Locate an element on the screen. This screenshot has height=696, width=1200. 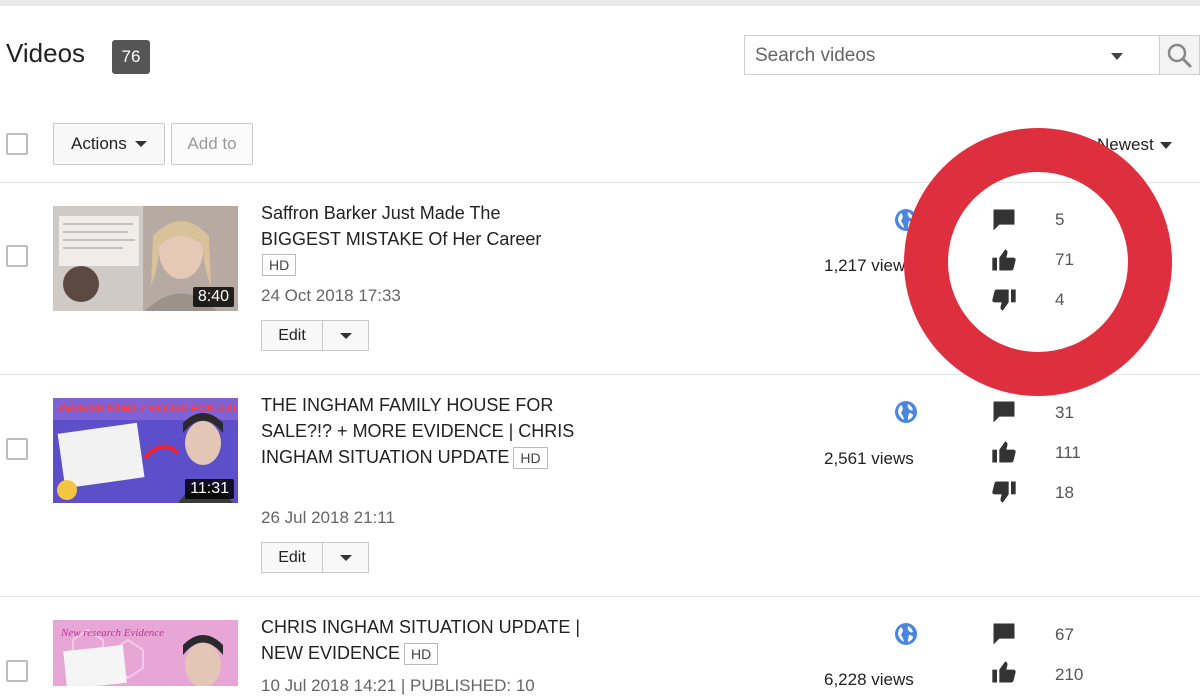
thumbnail-caption: INGHAM FAMILY HOUSE FOR SALE is located at coordinates (148, 409).